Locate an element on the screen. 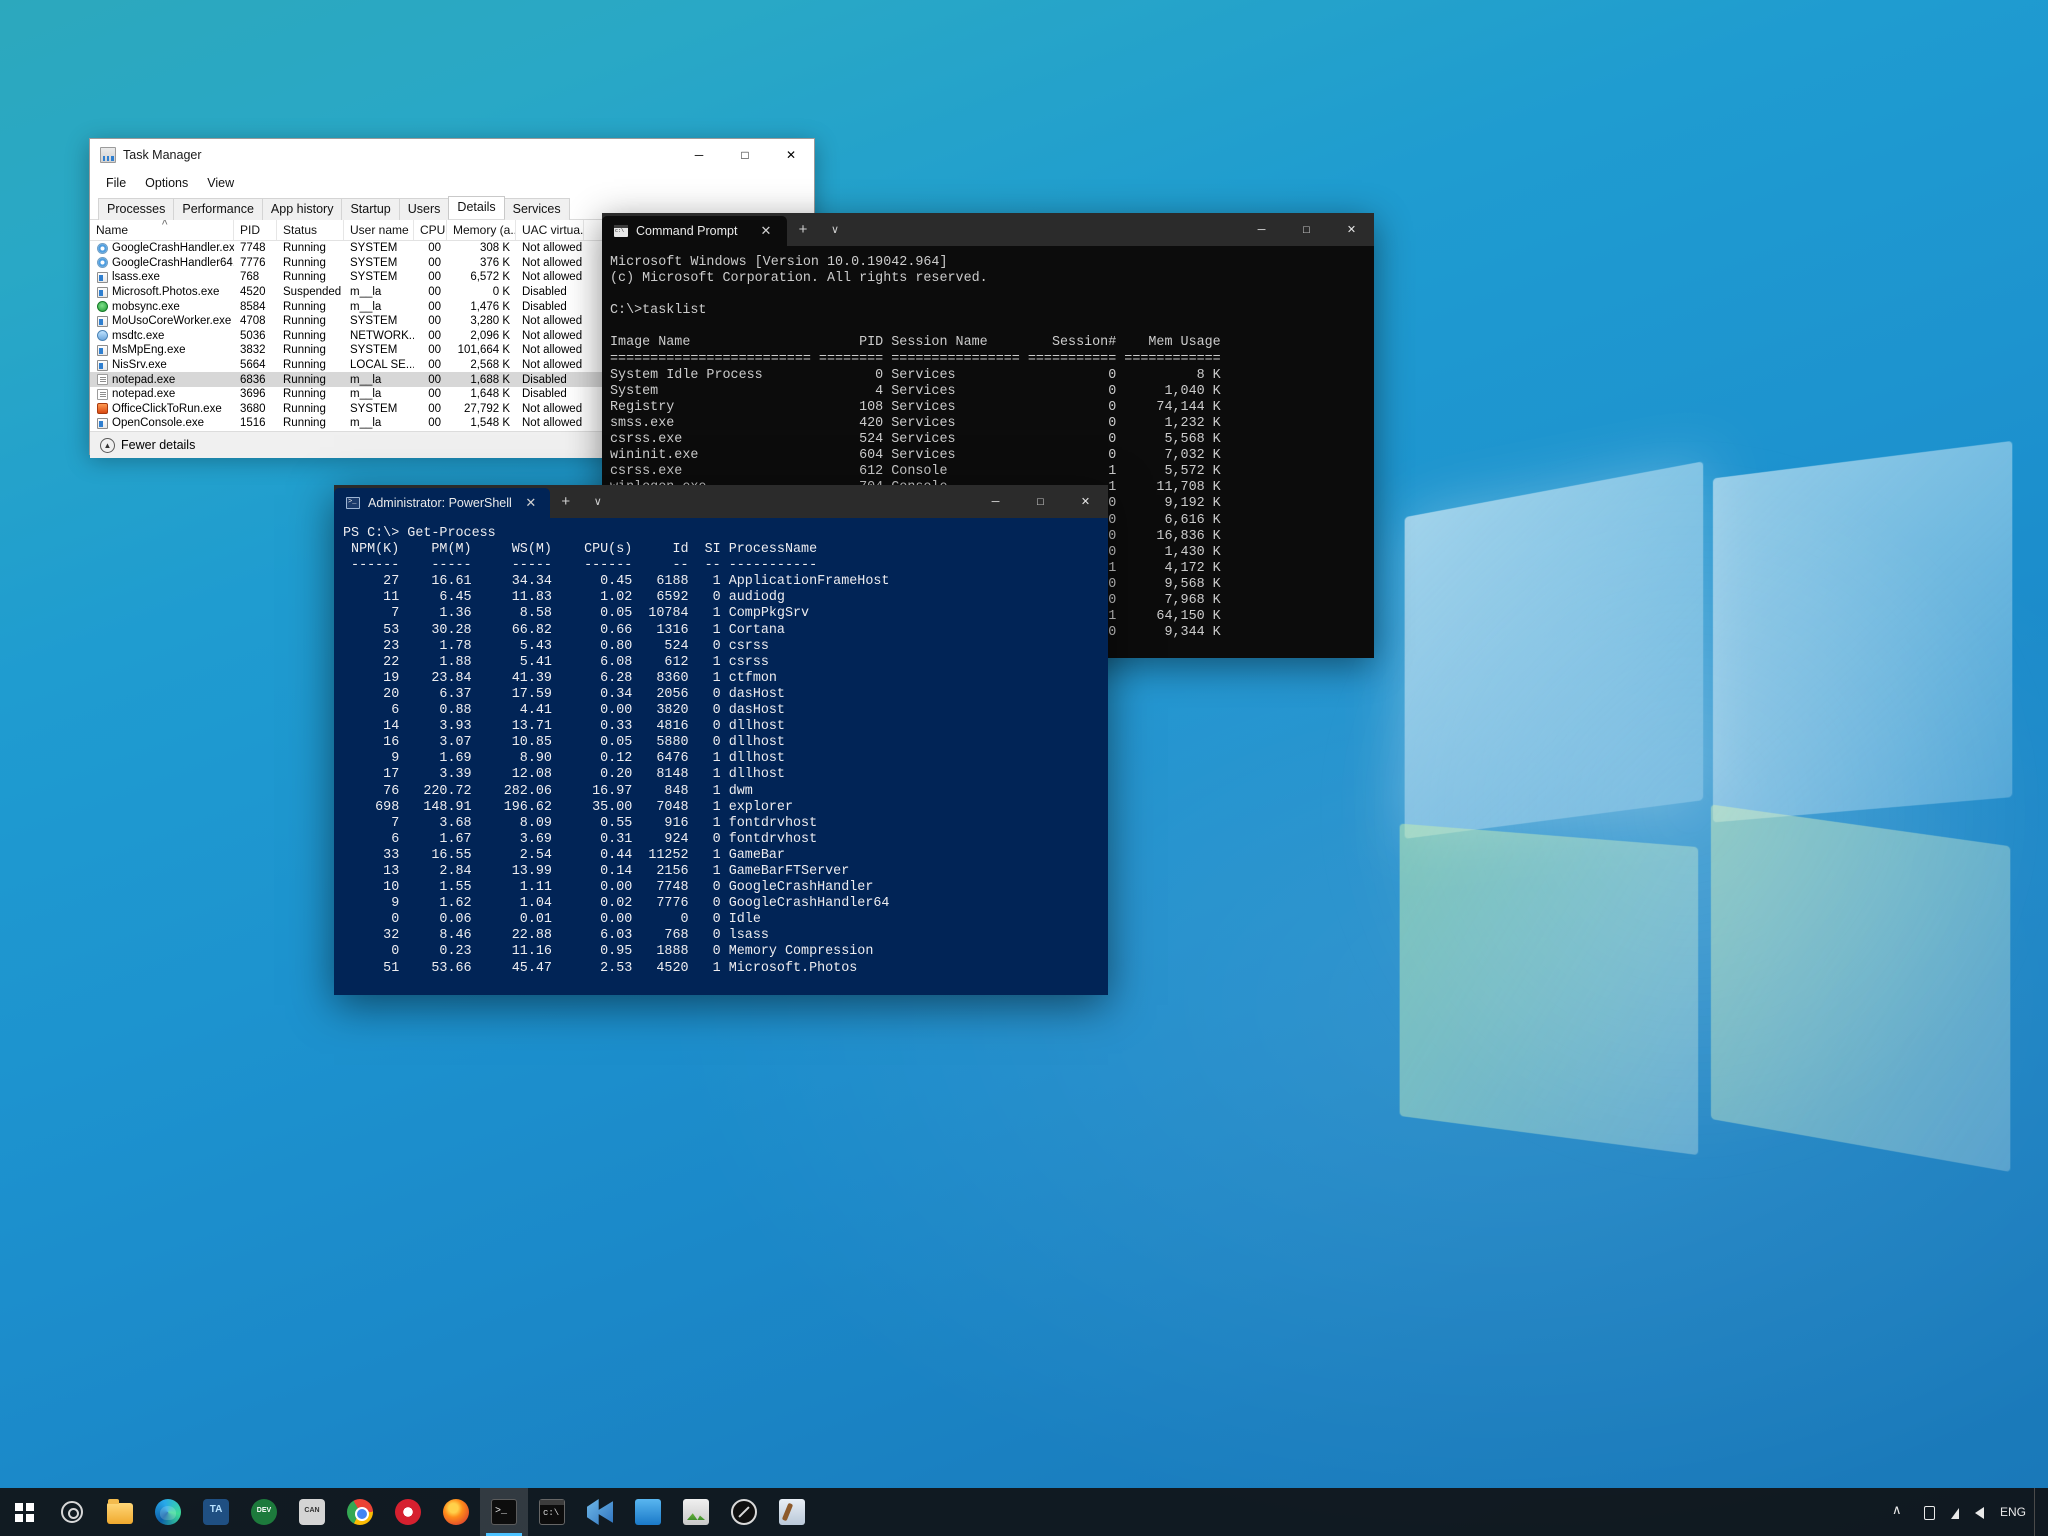 The width and height of the screenshot is (2048, 1536). taskbar-item-photos is located at coordinates (696, 1512).